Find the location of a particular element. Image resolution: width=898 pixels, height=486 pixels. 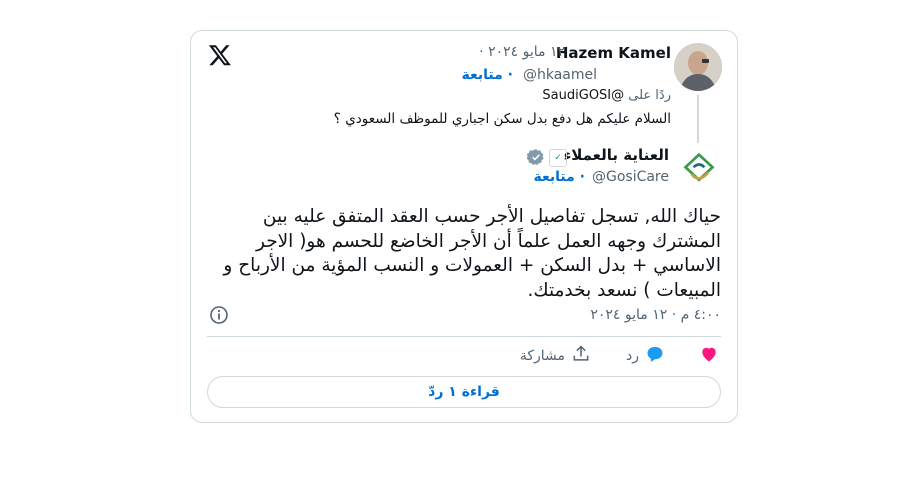

parent-date: ١٢ مايو ٢٠٢٤ · is located at coordinates (522, 52).